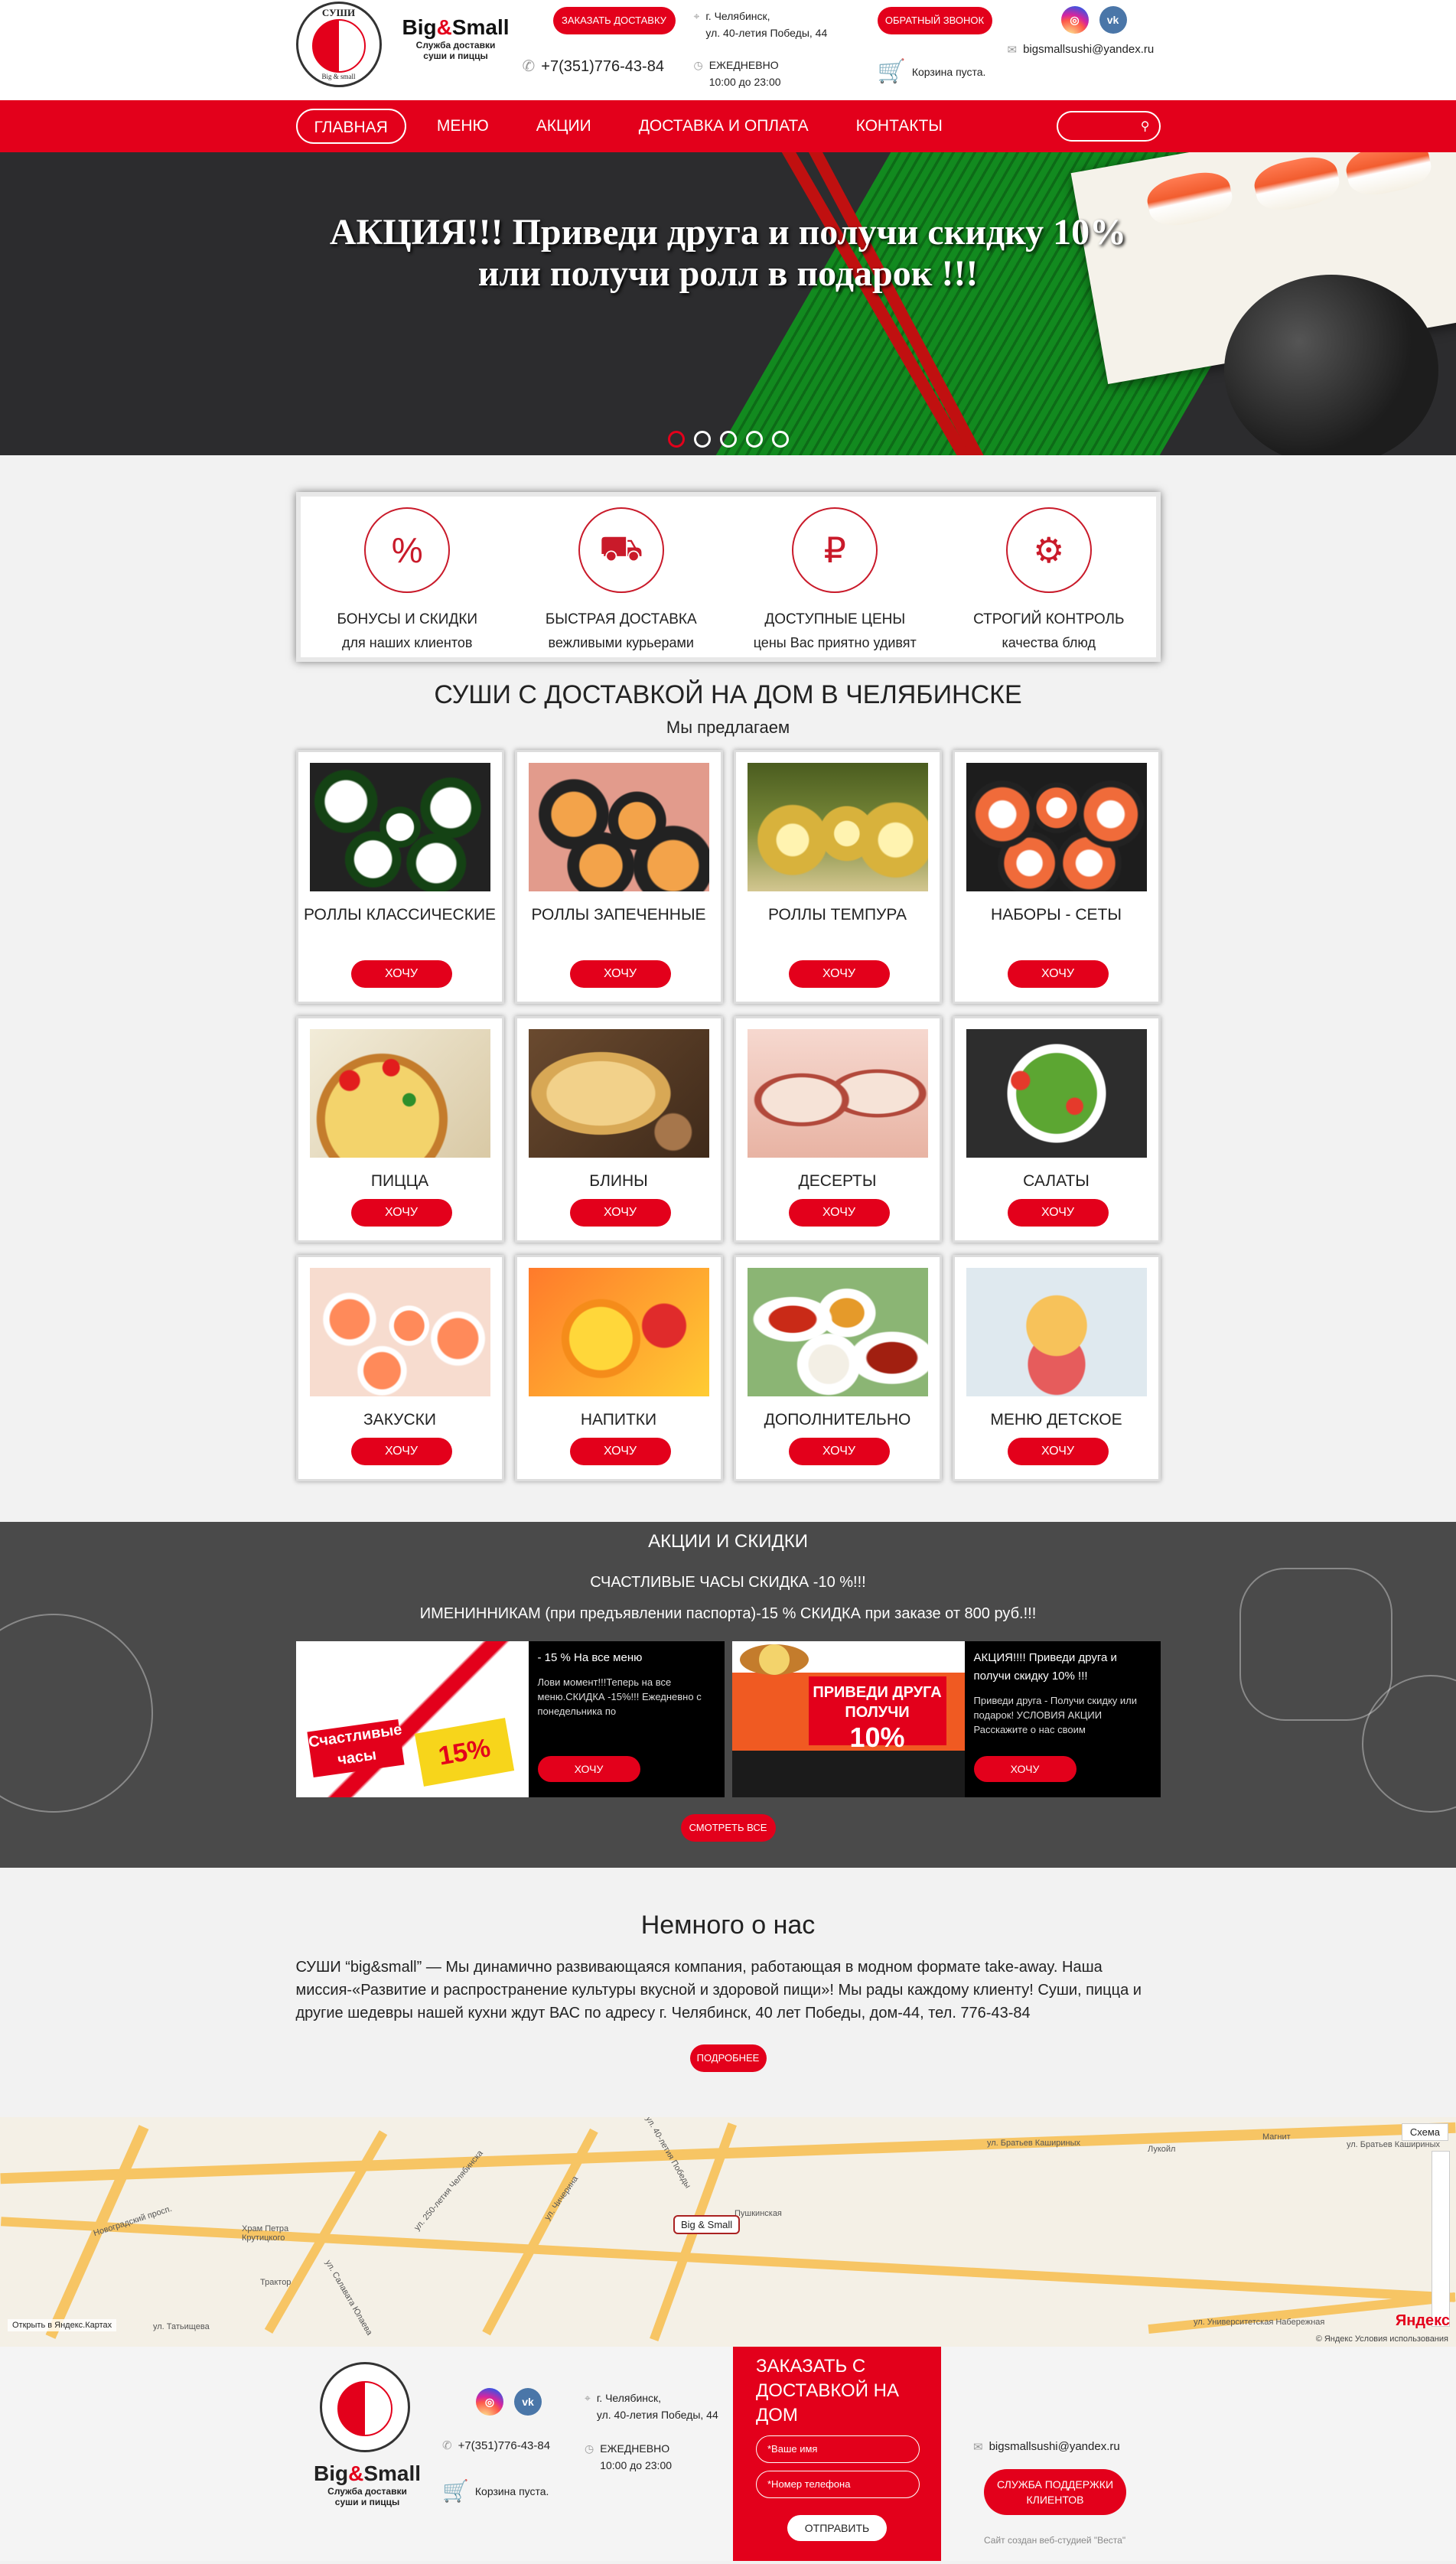  I want to click on nav-item-menu: МЕНЮ, so click(463, 127).